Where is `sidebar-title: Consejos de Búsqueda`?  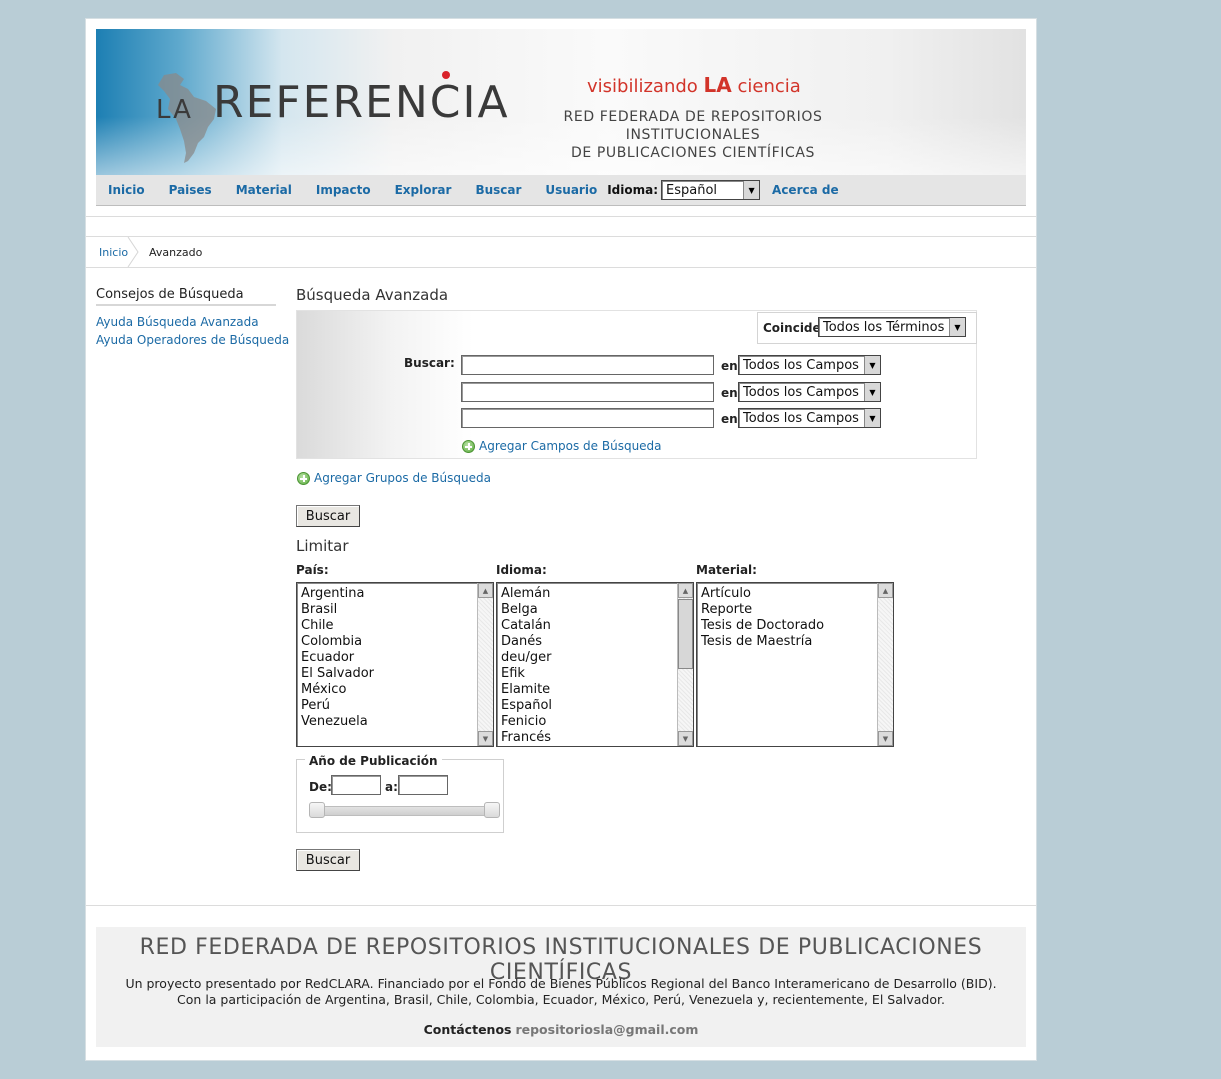 sidebar-title: Consejos de Búsqueda is located at coordinates (186, 296).